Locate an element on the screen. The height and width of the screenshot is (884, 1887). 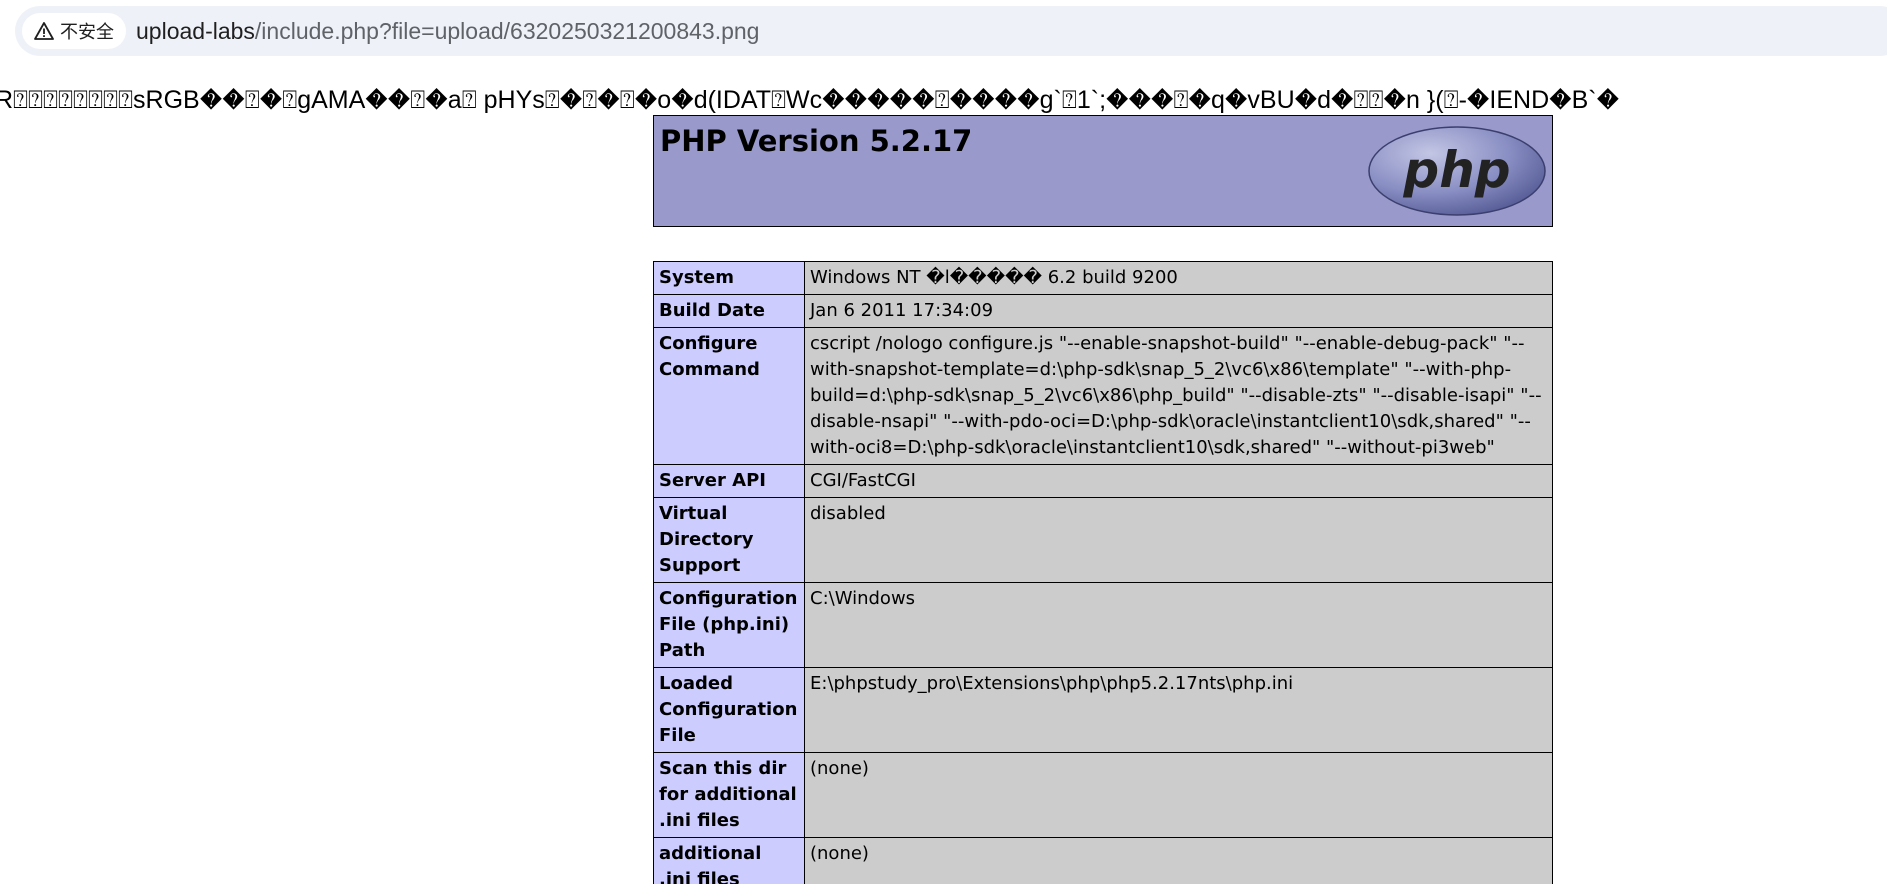
row-label: System is located at coordinates (729, 278).